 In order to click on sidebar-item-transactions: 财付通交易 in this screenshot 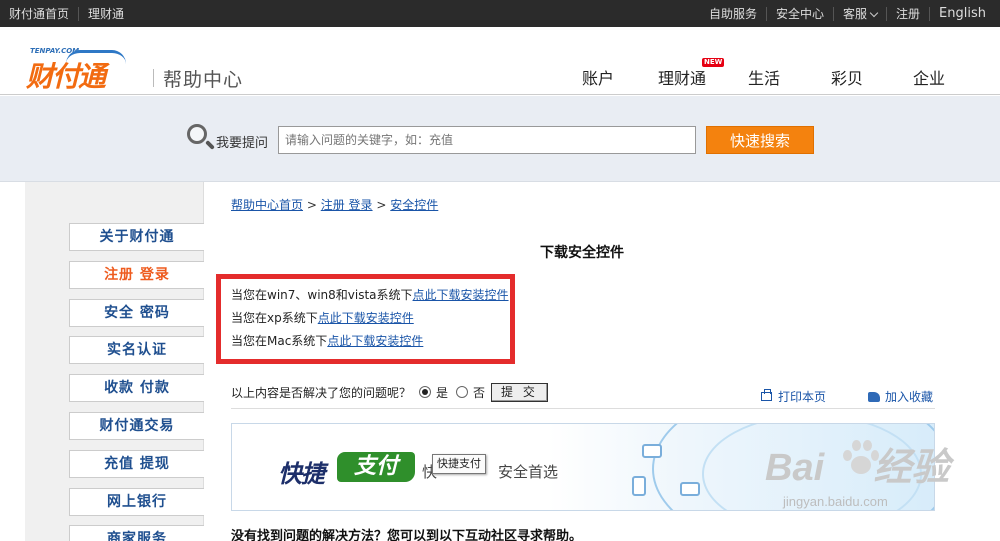, I will do `click(136, 425)`.